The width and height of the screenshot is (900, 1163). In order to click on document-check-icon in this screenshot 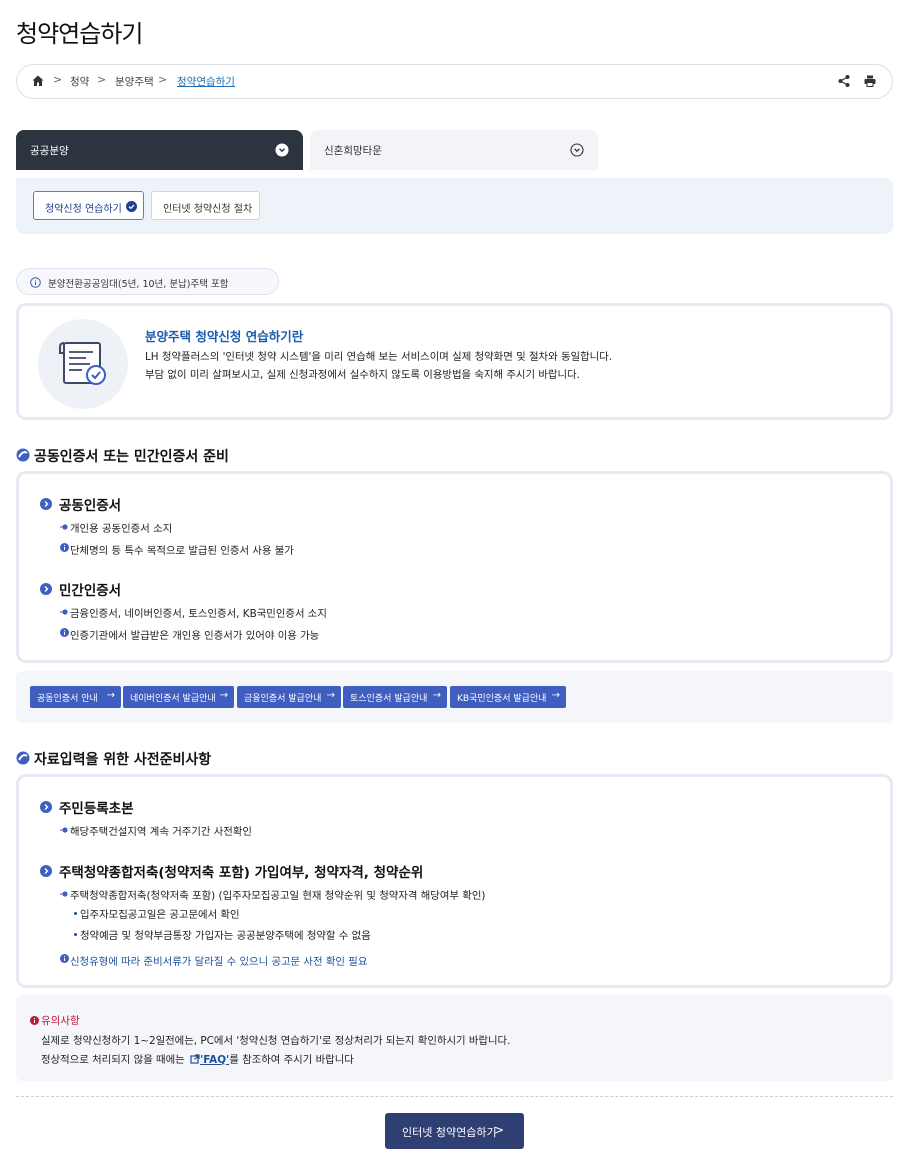, I will do `click(82, 363)`.